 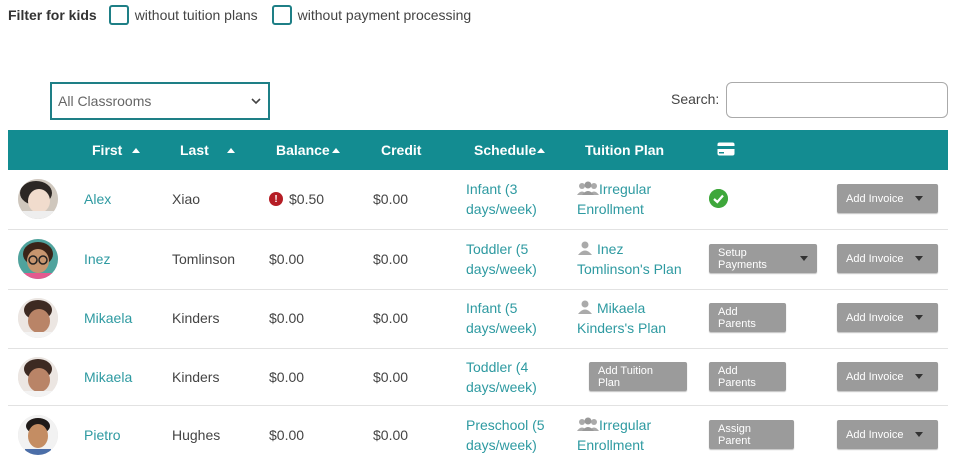 I want to click on warning-icon: !, so click(x=276, y=199).